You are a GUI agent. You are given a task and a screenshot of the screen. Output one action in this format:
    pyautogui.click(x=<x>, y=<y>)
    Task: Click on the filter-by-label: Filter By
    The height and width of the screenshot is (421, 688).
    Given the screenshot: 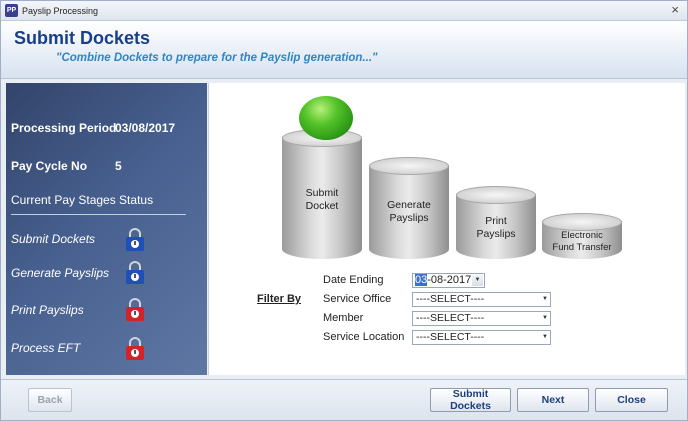 What is the action you would take?
    pyautogui.click(x=279, y=299)
    